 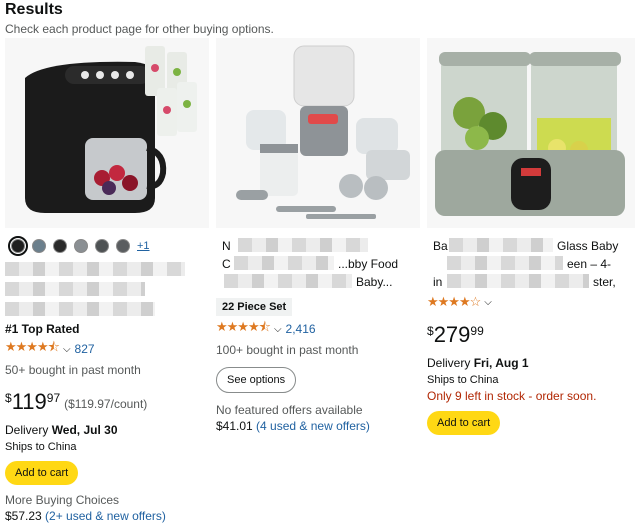 What do you see at coordinates (440, 246) in the screenshot?
I see `title-fragment-1: Ba` at bounding box center [440, 246].